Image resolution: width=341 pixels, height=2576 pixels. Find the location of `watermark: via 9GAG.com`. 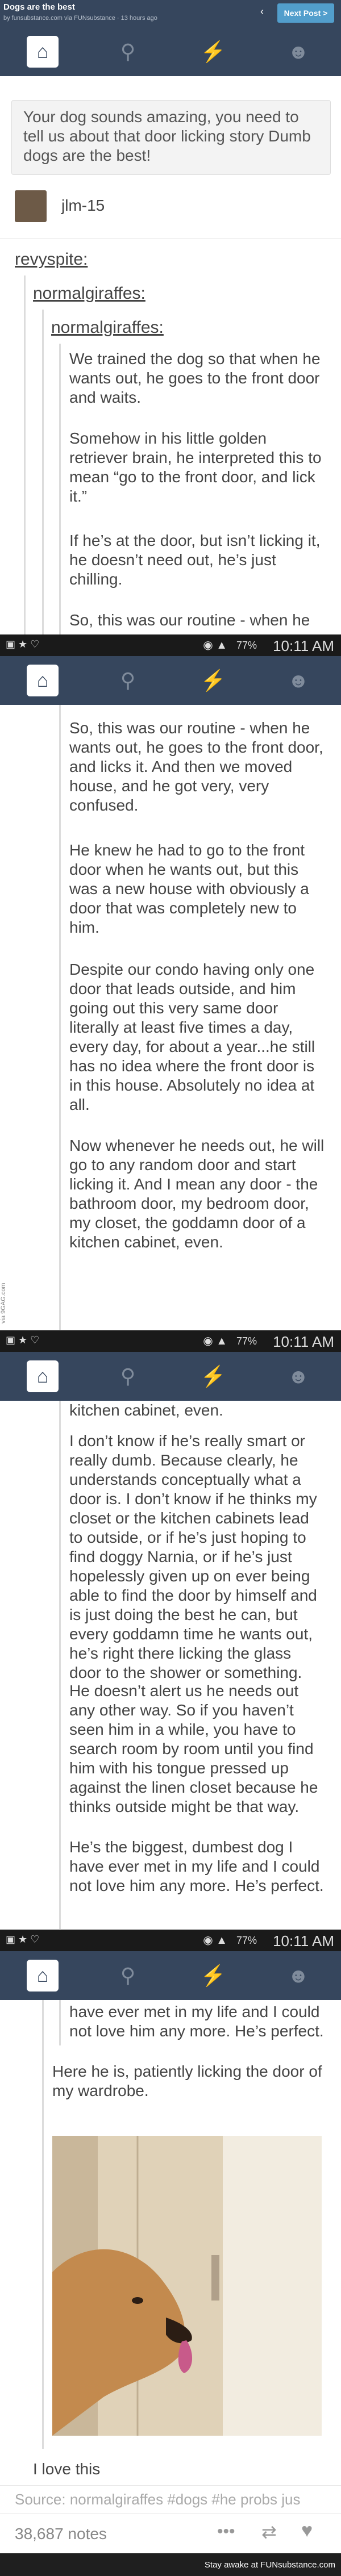

watermark: via 9GAG.com is located at coordinates (3, 1303).